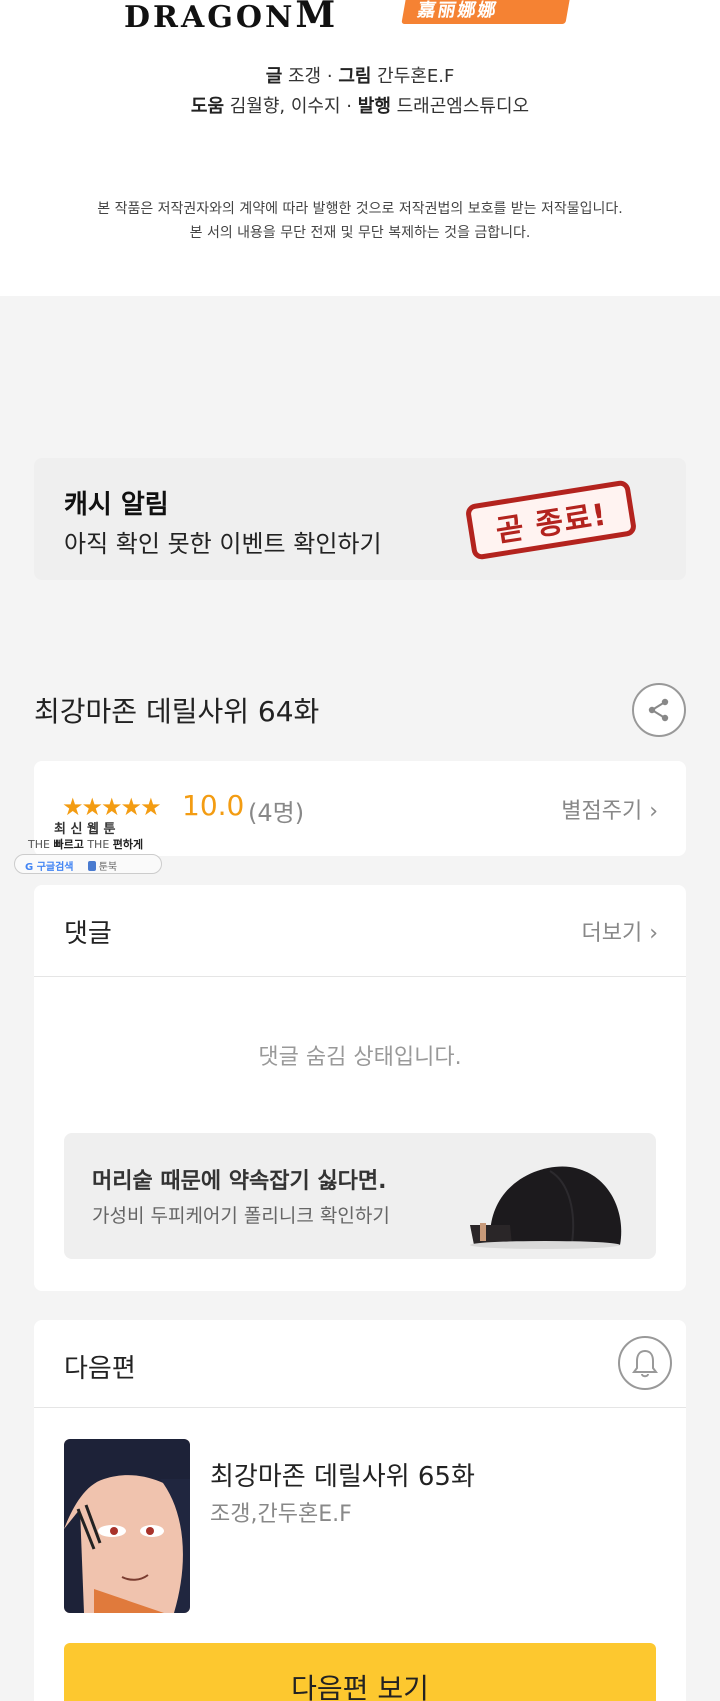 The height and width of the screenshot is (1701, 720). I want to click on comments-header: 댓글, so click(88, 934).